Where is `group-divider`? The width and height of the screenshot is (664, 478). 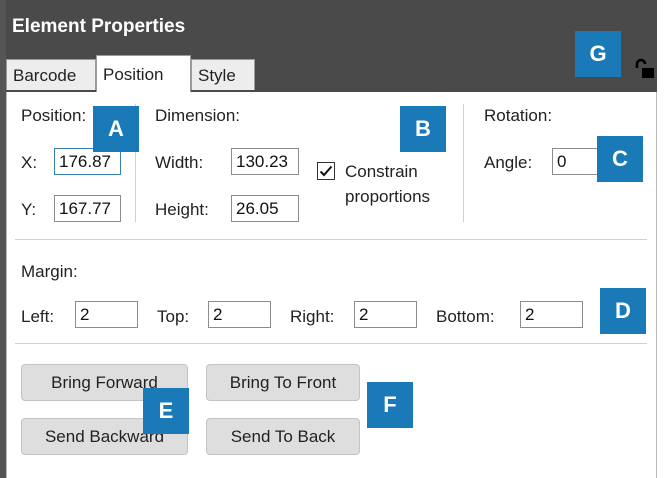 group-divider is located at coordinates (463, 163).